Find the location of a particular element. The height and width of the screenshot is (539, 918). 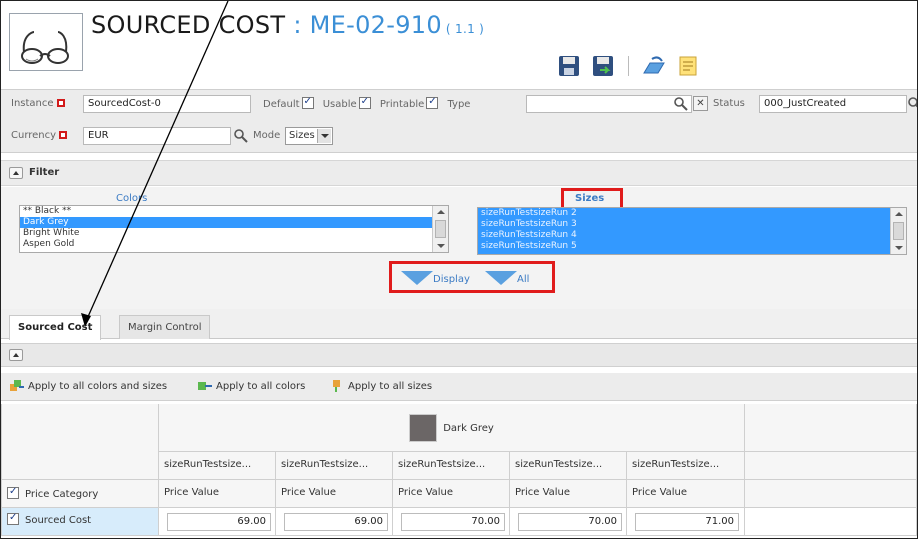

table-cell: 69.00 is located at coordinates (217, 522).